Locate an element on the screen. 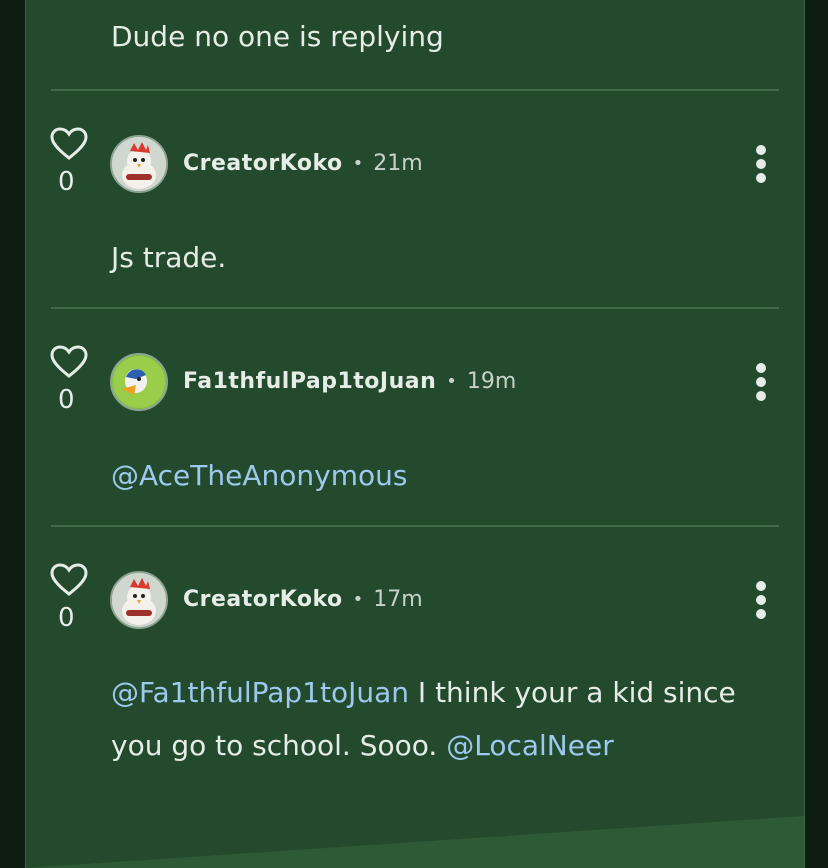 The image size is (828, 868). timestamp: 21m is located at coordinates (398, 163).